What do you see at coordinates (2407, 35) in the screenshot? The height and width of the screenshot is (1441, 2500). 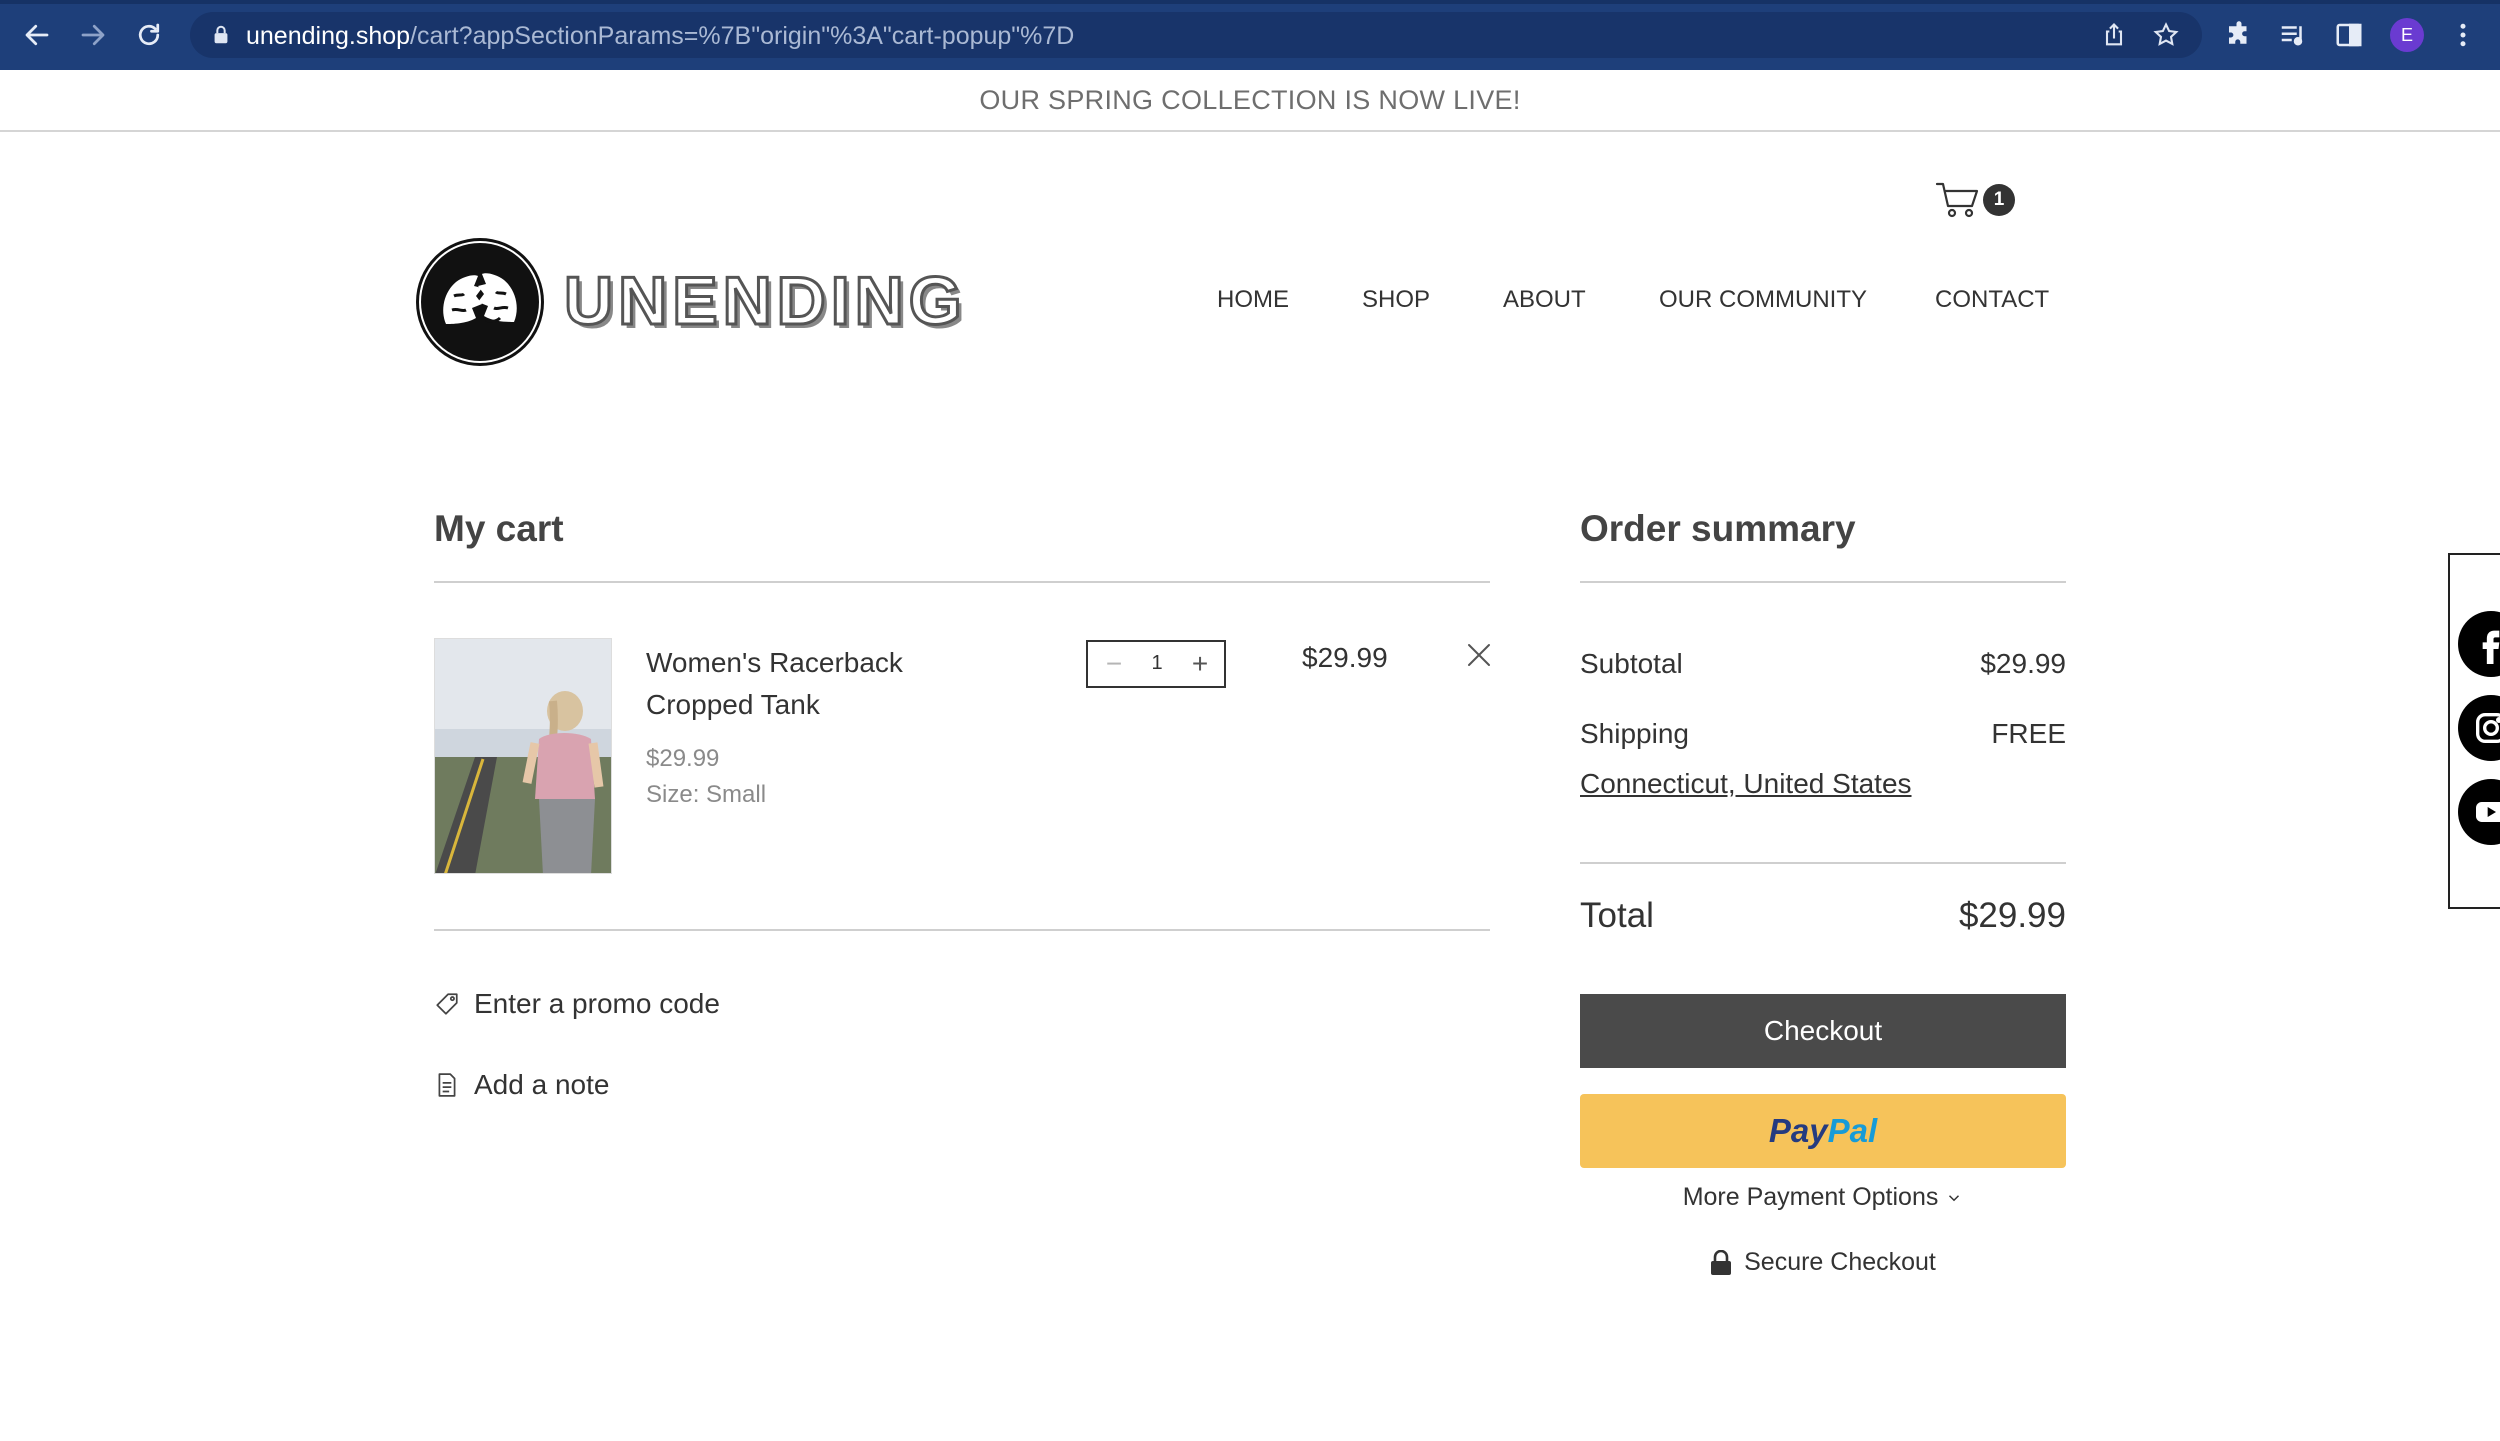 I see `profile-avatar: E` at bounding box center [2407, 35].